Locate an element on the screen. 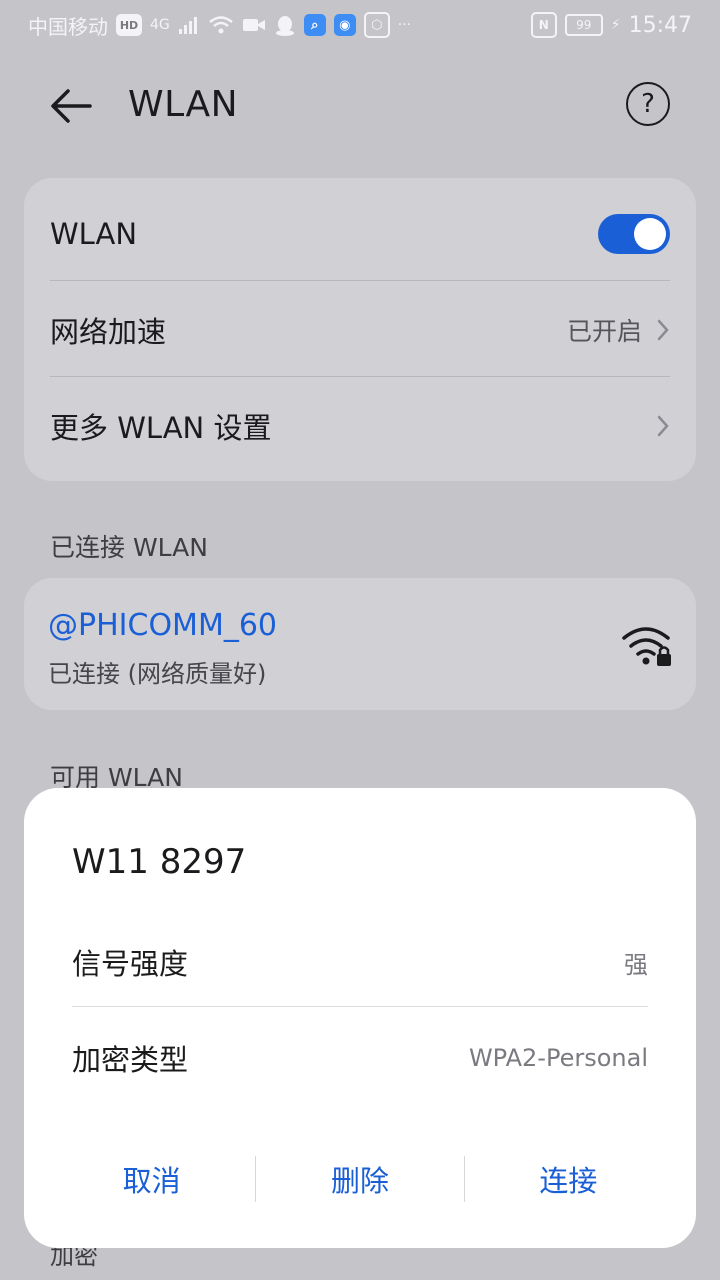  wlan-toggle-label: WLAN is located at coordinates (94, 234).